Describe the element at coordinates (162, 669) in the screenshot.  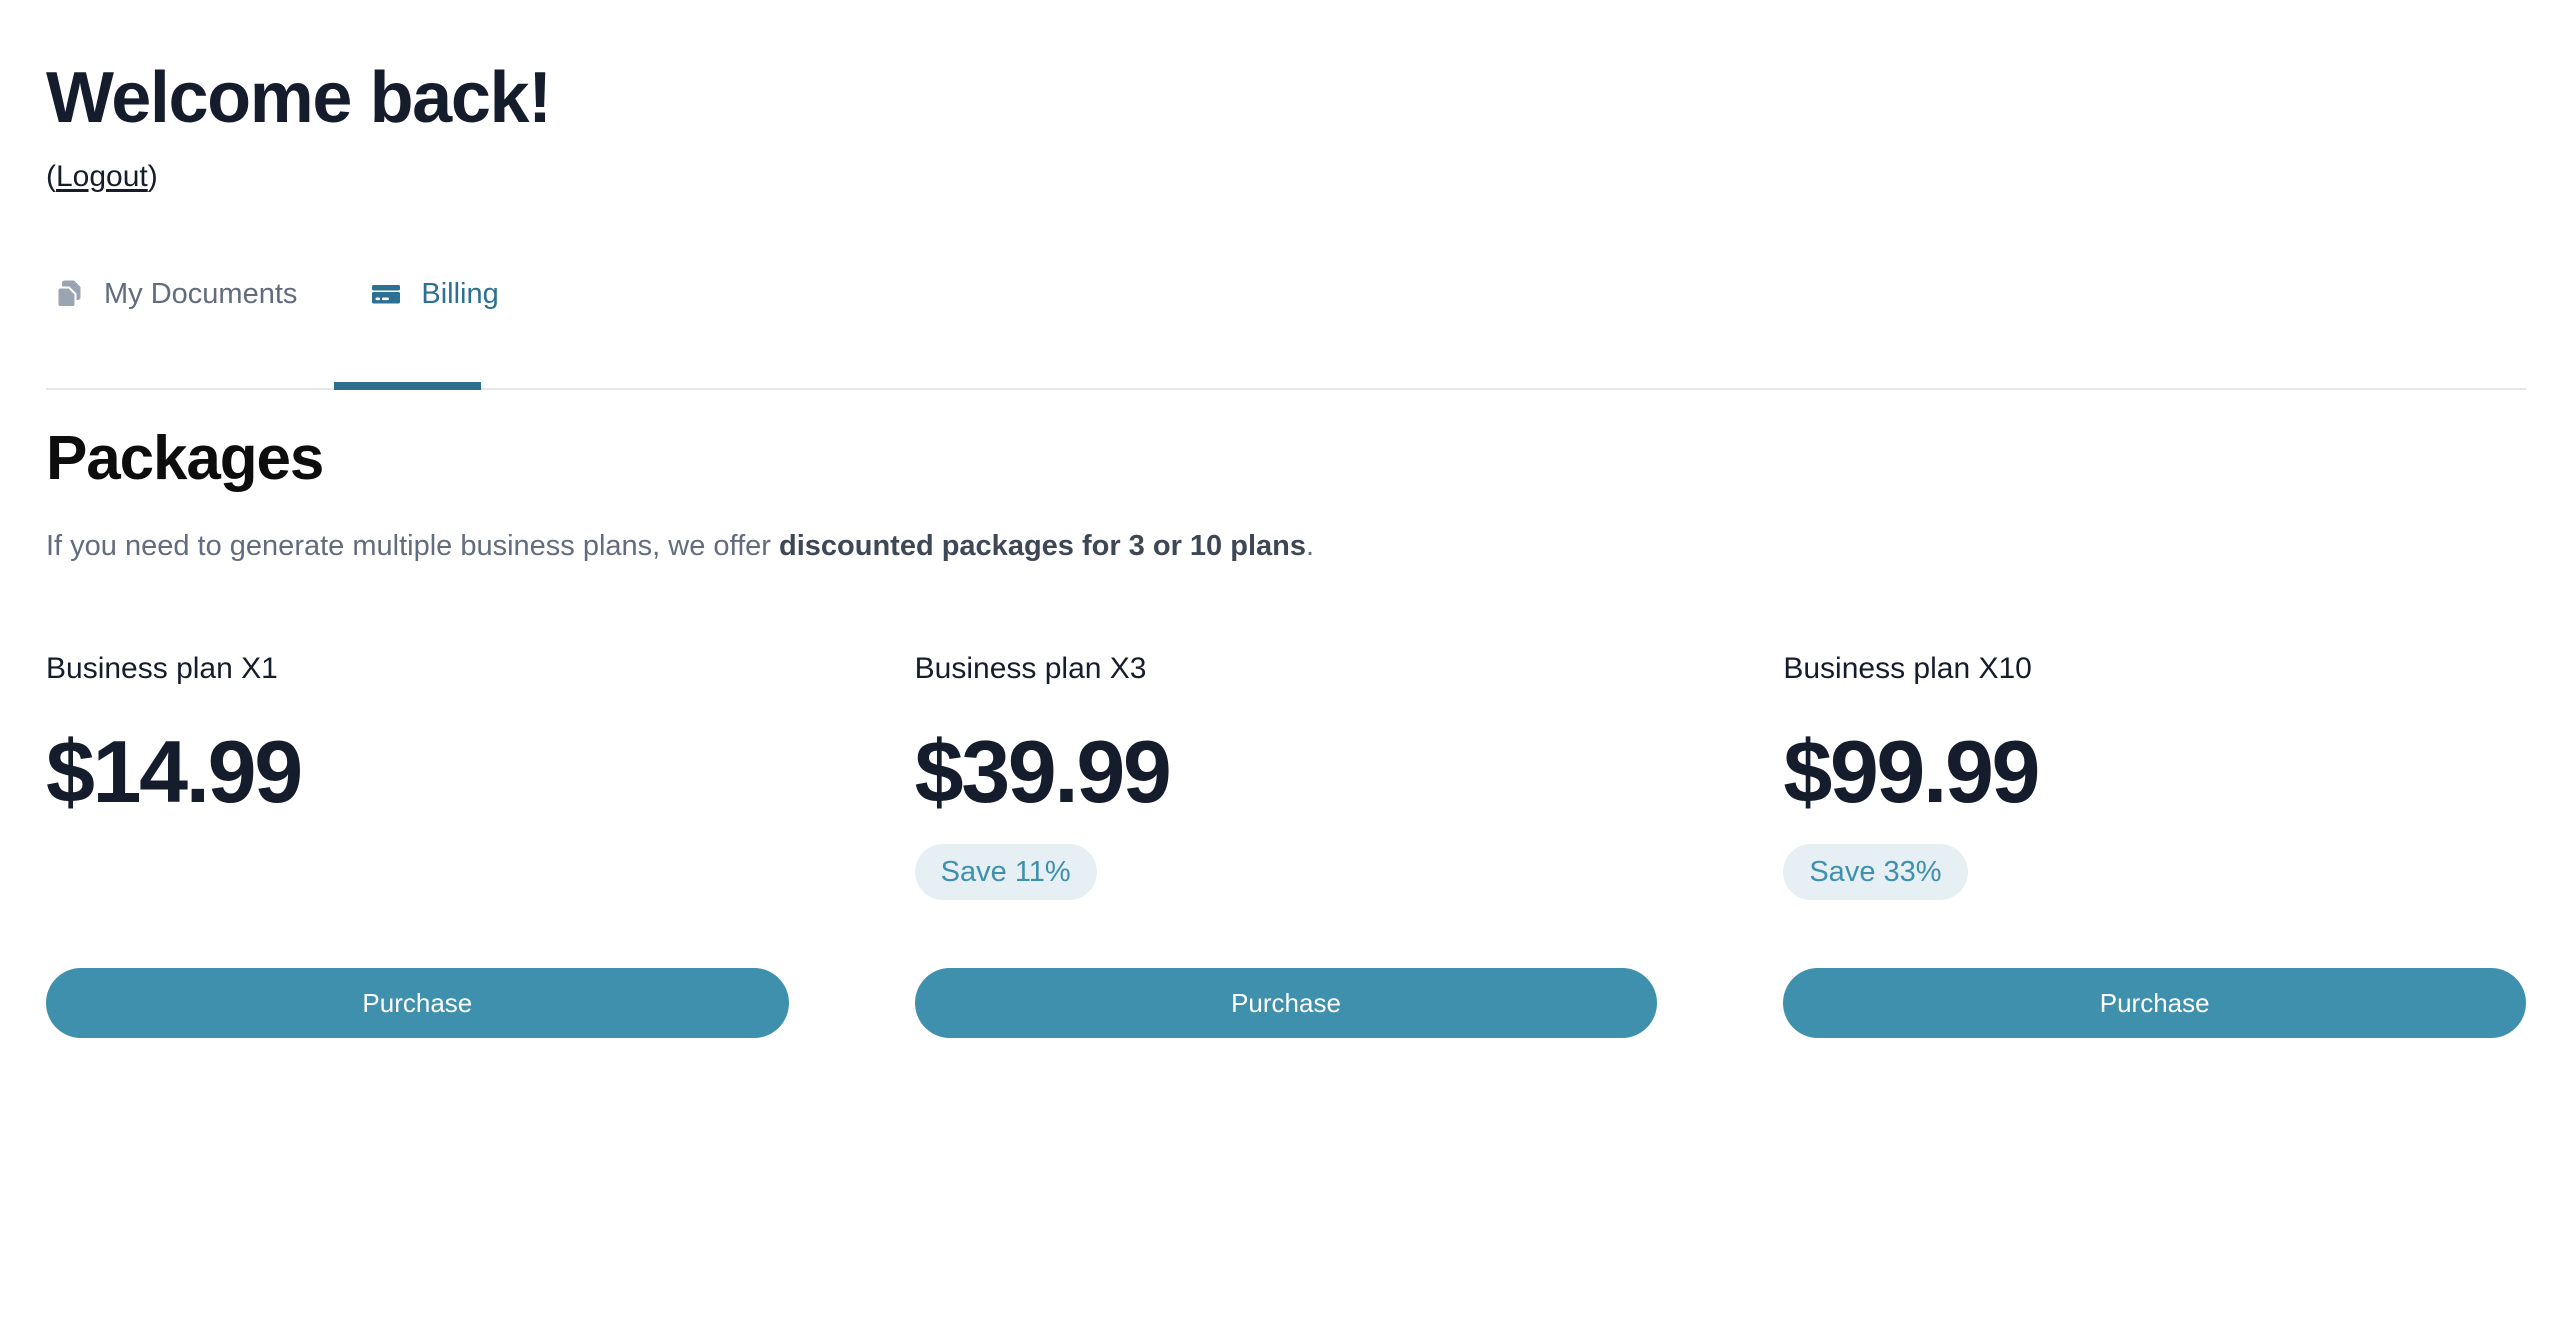
I see `plan-name: Business plan X1` at that location.